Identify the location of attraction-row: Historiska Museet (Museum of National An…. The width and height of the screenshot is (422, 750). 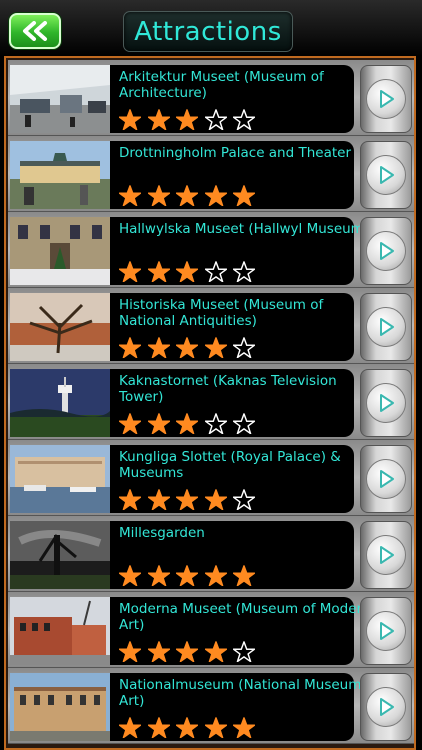
(211, 326).